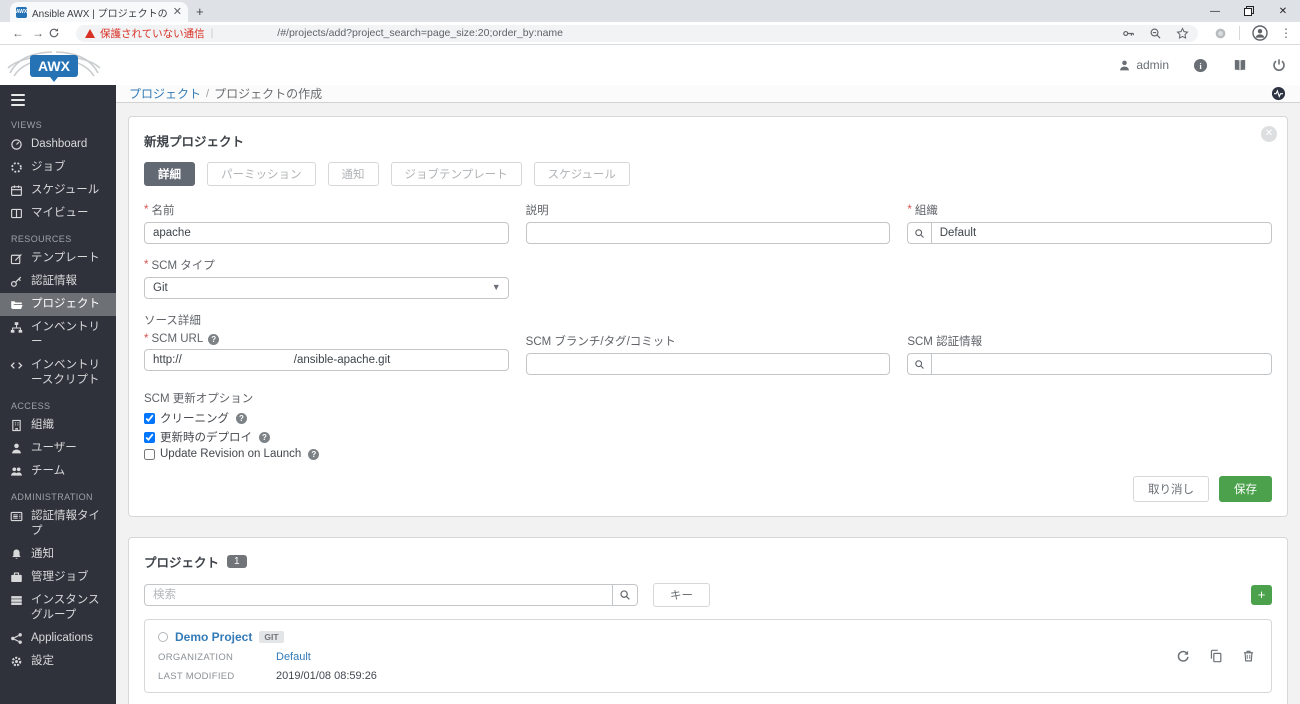 Image resolution: width=1300 pixels, height=704 pixels. What do you see at coordinates (1155, 33) in the screenshot?
I see `zoom-icon` at bounding box center [1155, 33].